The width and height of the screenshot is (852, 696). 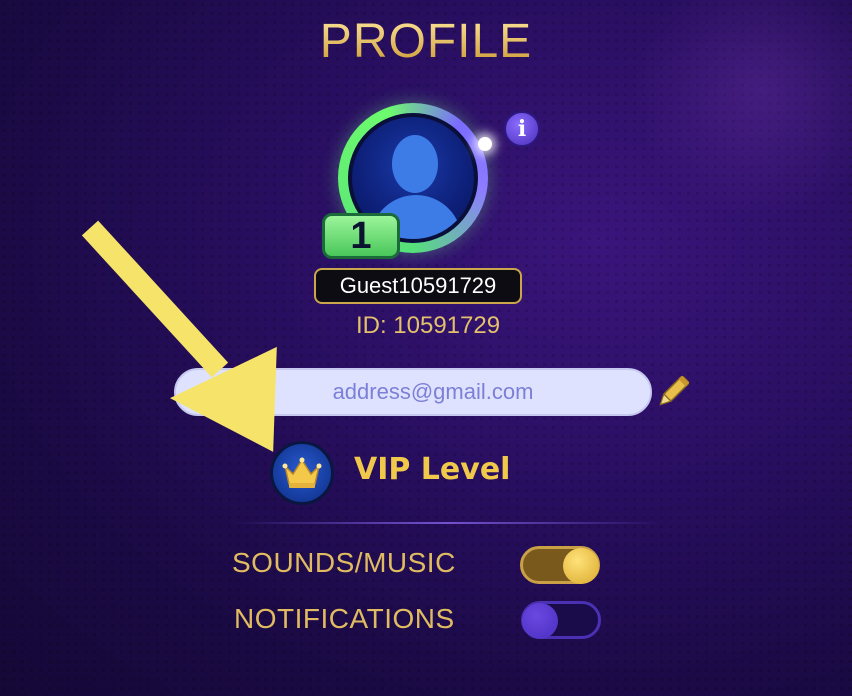 I want to click on progress-spark, so click(x=485, y=144).